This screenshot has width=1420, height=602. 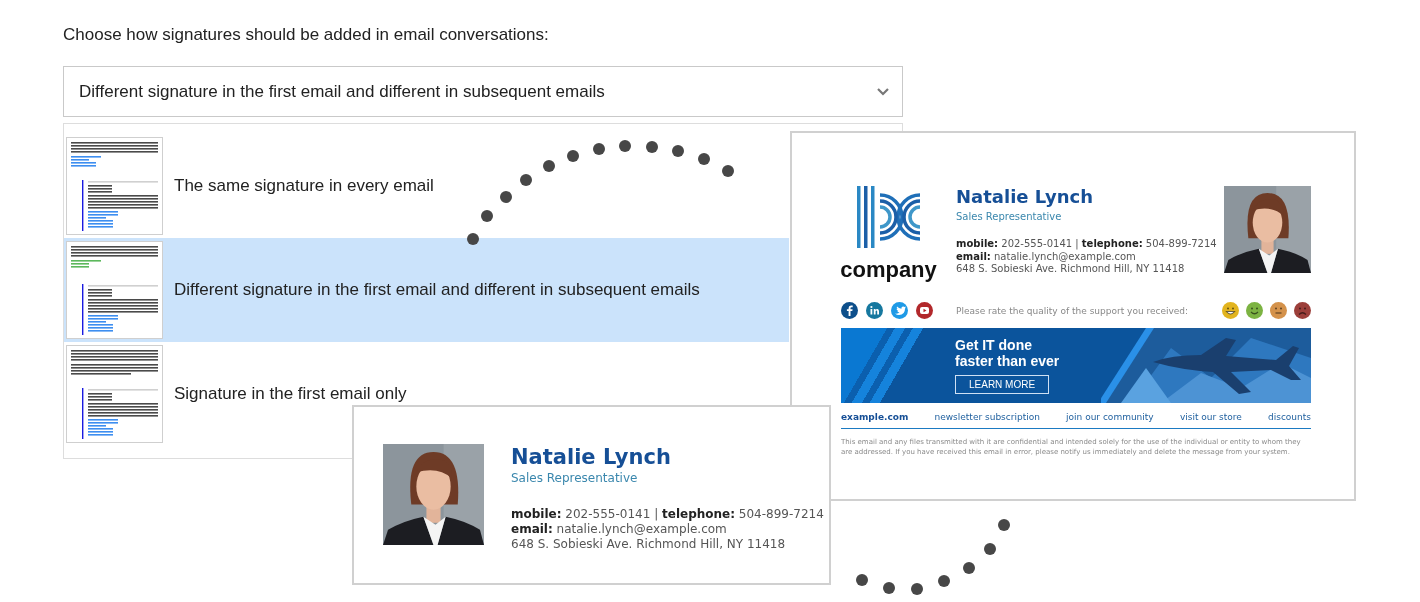 What do you see at coordinates (994, 345) in the screenshot?
I see `banner-headline: Get IT done` at bounding box center [994, 345].